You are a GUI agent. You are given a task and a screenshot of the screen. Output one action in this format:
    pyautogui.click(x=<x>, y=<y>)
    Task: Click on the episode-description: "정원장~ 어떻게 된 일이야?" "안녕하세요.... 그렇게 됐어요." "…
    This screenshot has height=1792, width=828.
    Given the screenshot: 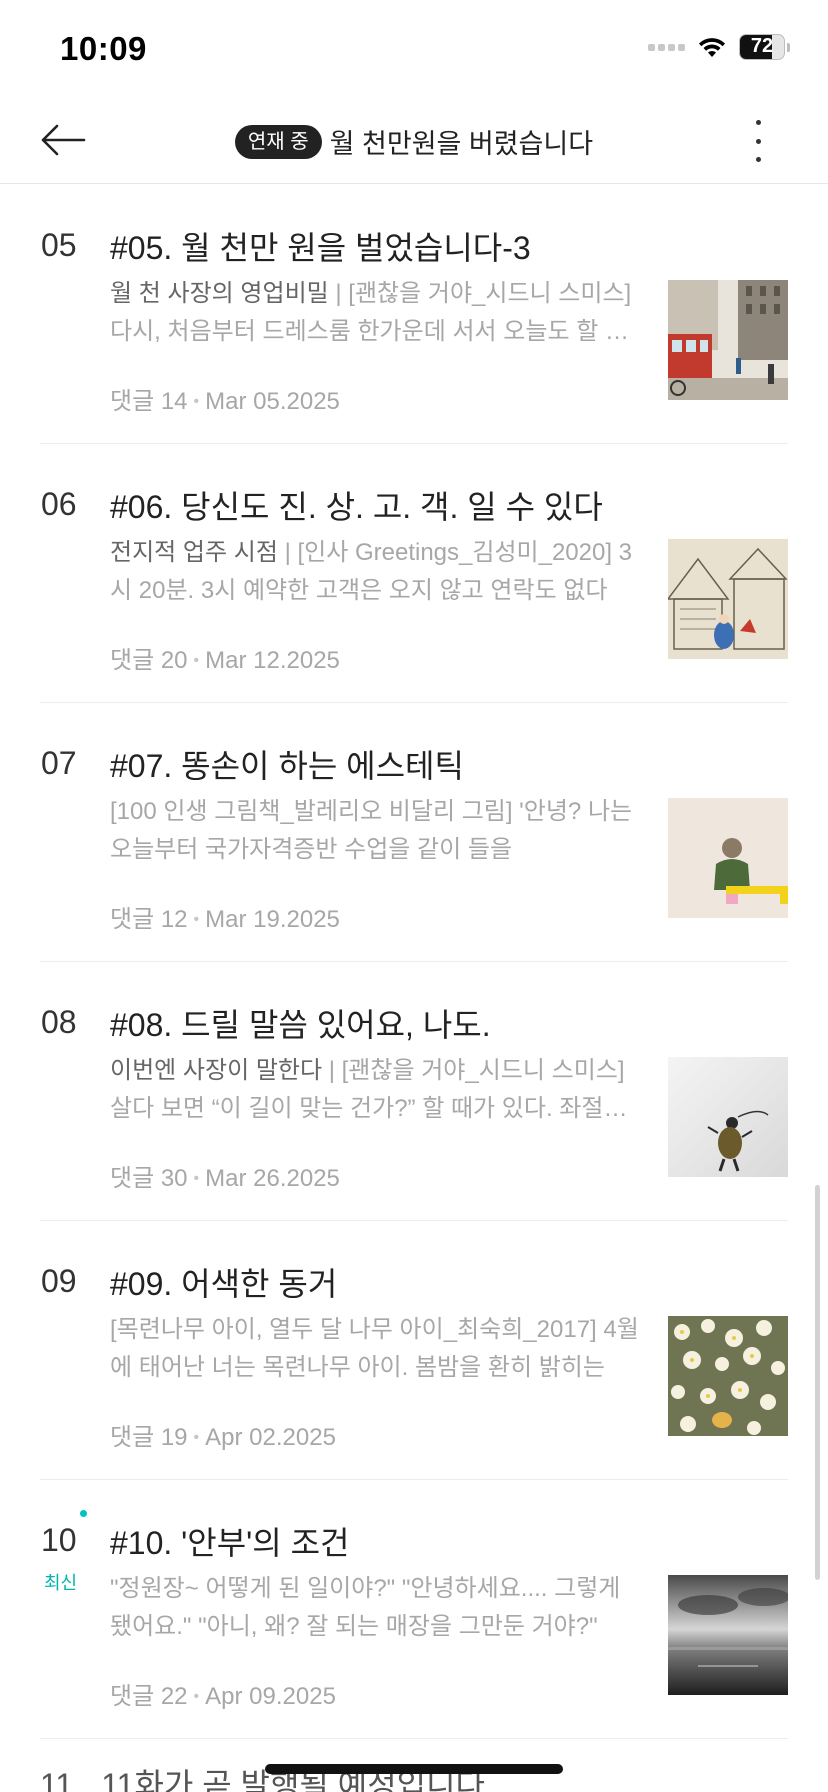 What is the action you would take?
    pyautogui.click(x=376, y=1608)
    